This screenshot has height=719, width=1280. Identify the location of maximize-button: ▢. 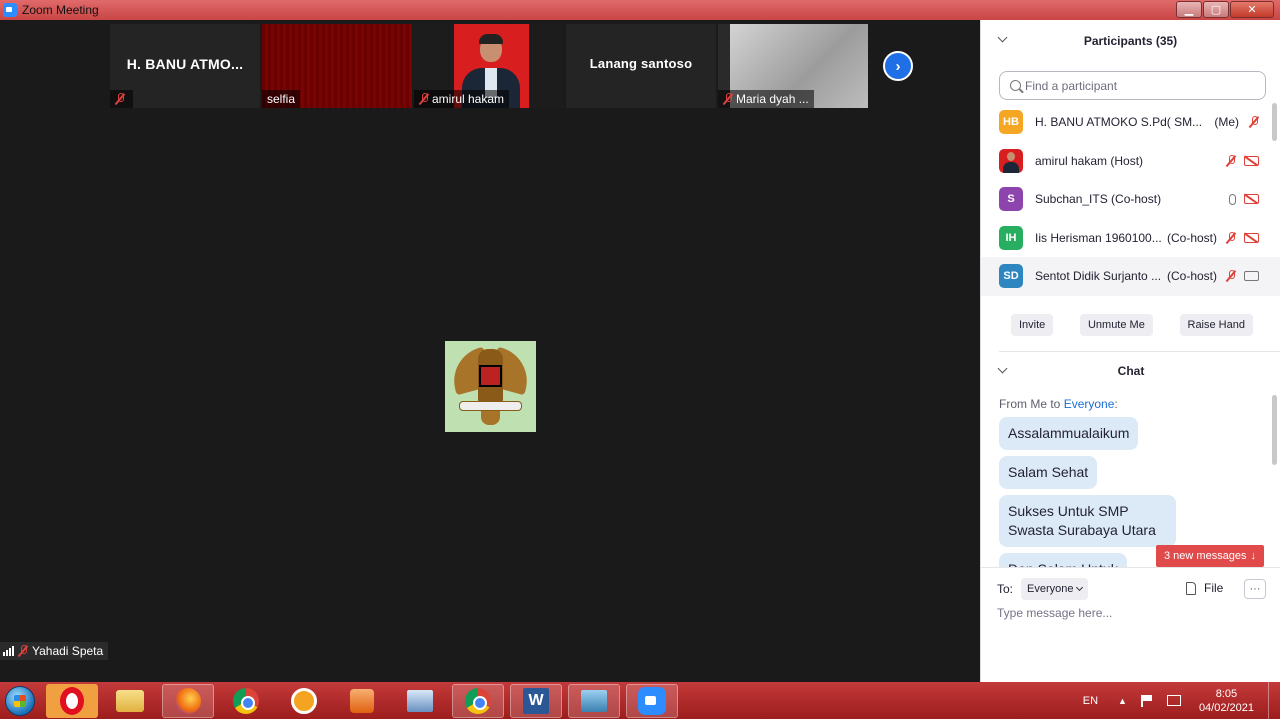
(1216, 9).